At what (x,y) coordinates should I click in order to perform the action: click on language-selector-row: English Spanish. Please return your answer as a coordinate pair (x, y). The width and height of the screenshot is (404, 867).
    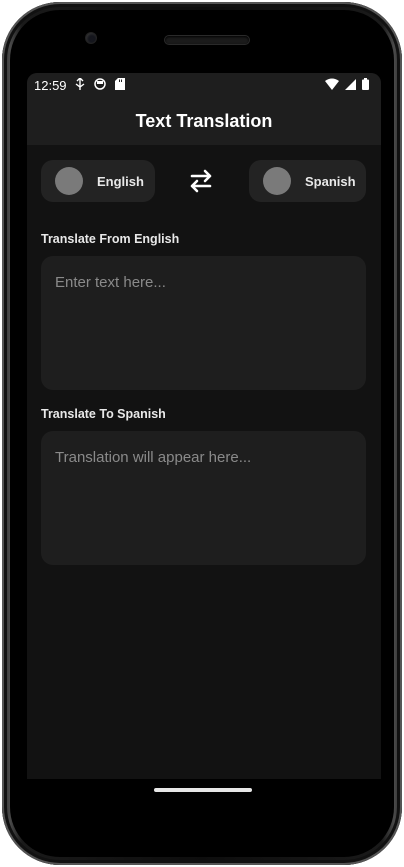
    Looking at the image, I should click on (203, 181).